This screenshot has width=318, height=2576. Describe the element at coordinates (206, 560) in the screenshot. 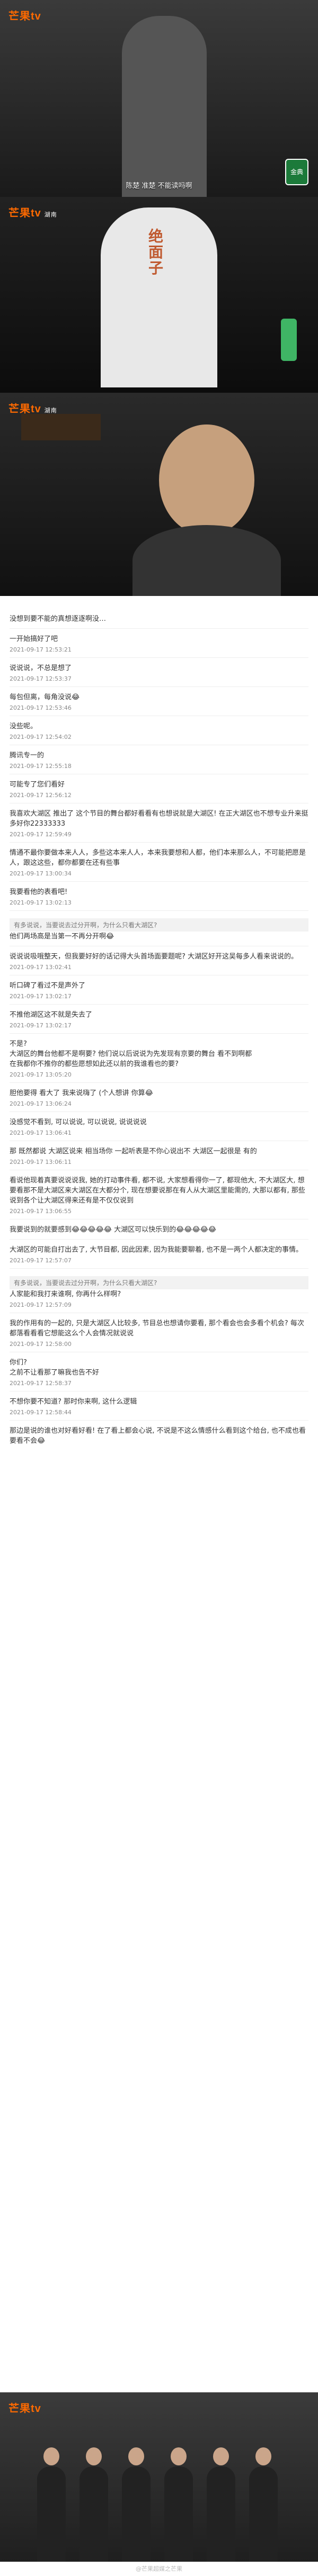

I see `host-body` at that location.